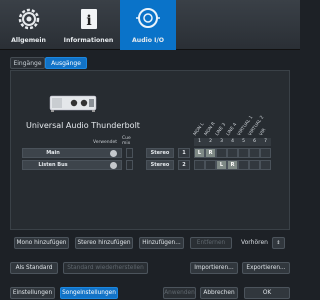 This screenshot has width=320, height=300. Describe the element at coordinates (265, 142) in the screenshot. I see `channel-number: 7` at that location.